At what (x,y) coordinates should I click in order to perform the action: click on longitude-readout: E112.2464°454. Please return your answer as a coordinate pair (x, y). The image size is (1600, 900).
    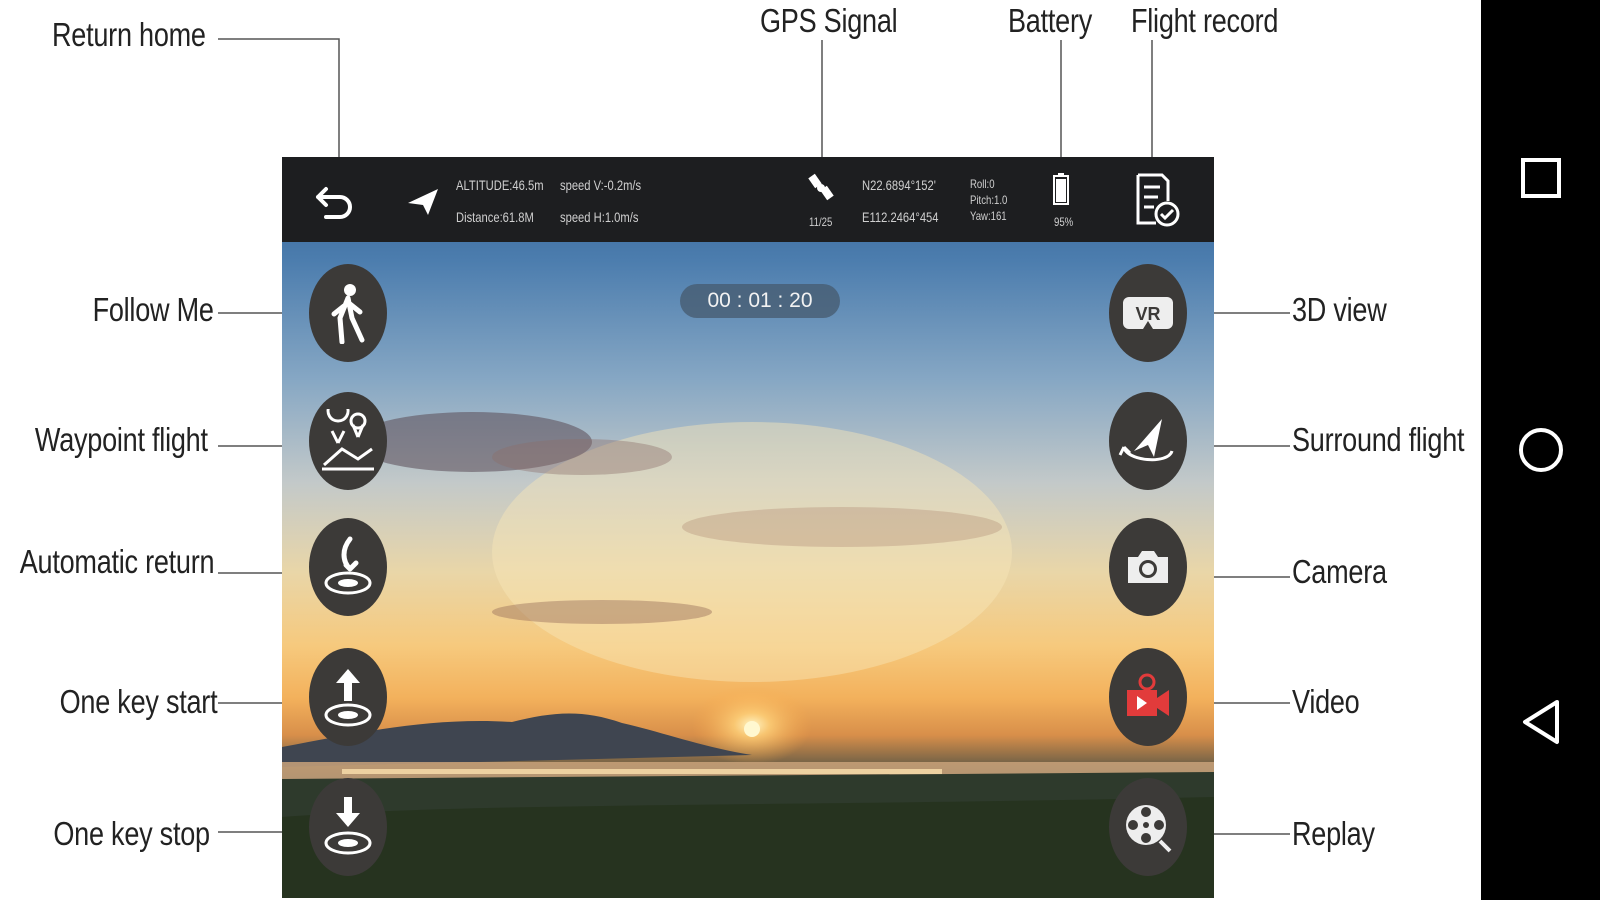
    Looking at the image, I should click on (900, 217).